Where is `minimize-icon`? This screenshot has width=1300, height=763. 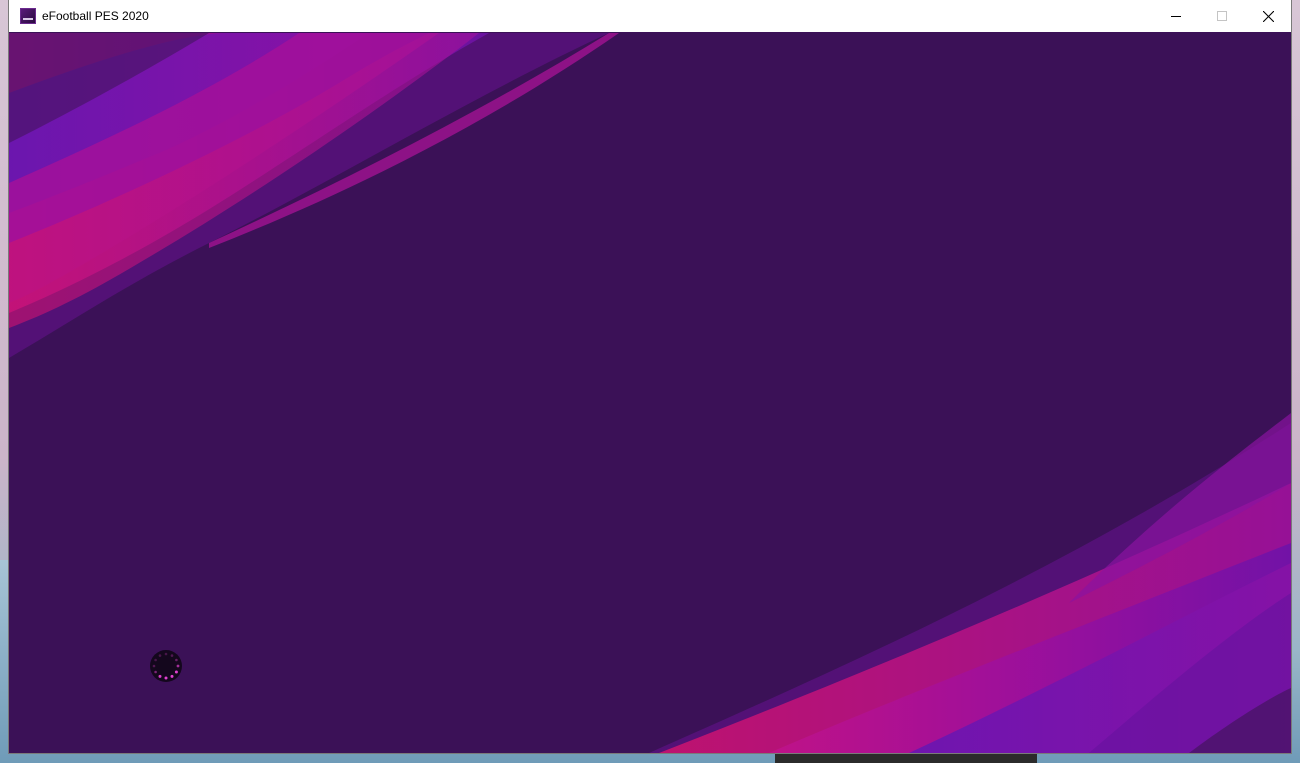
minimize-icon is located at coordinates (1176, 16).